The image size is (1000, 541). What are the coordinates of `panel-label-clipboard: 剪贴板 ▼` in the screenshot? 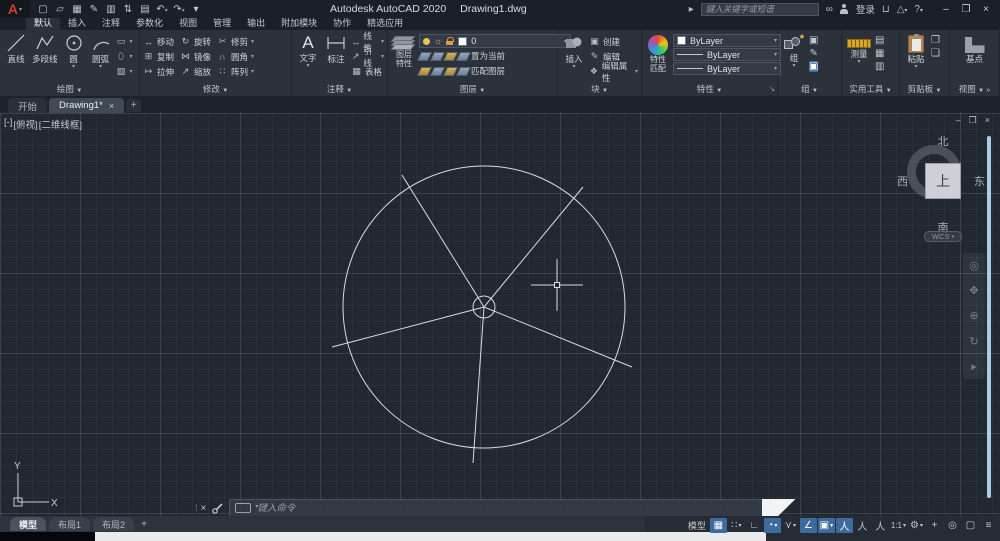 It's located at (924, 90).